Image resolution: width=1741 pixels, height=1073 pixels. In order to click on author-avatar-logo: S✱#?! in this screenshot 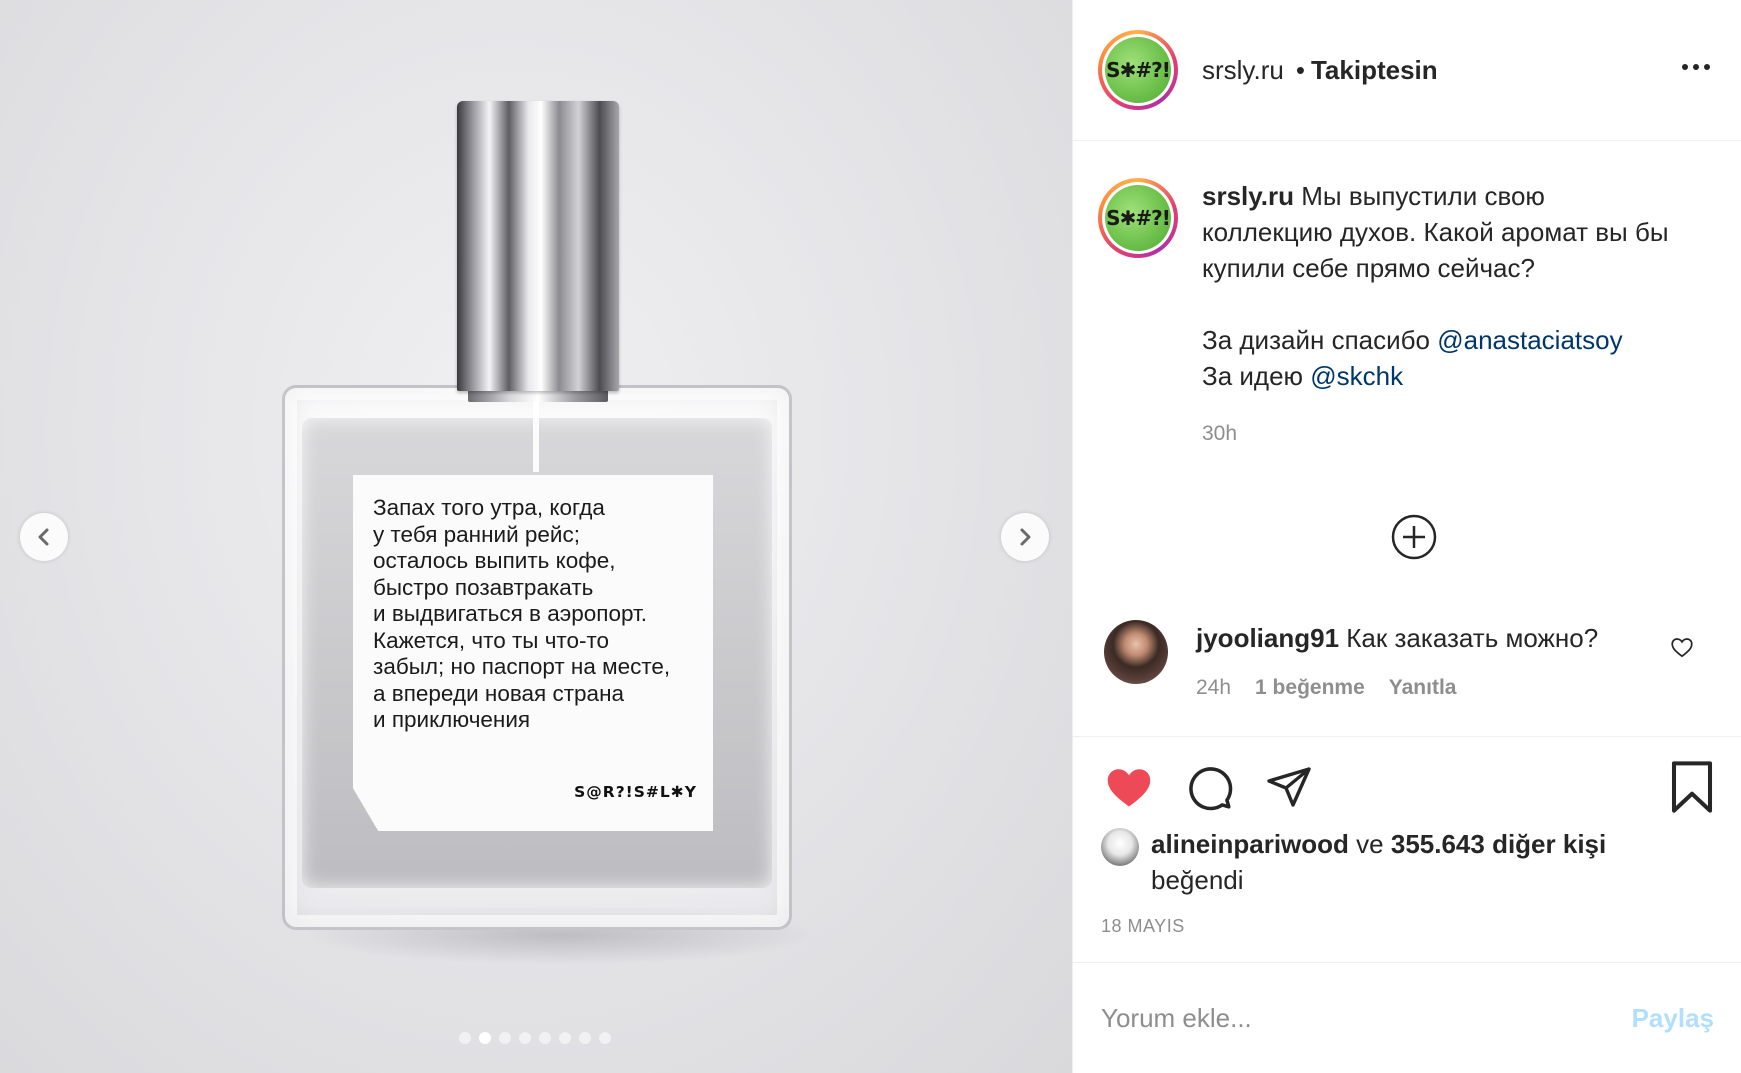, I will do `click(1138, 70)`.